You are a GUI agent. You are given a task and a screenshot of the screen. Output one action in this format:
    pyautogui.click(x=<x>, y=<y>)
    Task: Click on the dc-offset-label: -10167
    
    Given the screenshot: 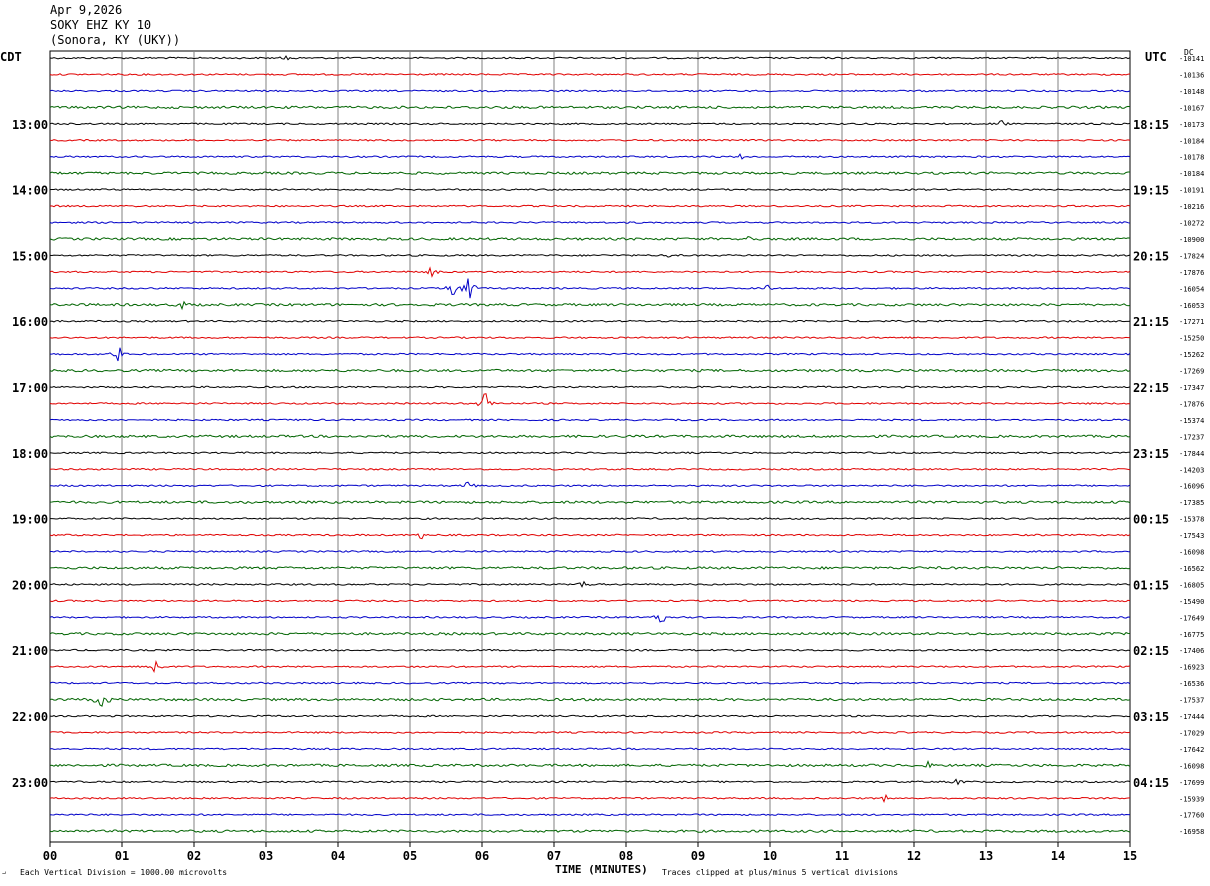 What is the action you would take?
    pyautogui.click(x=1191, y=108)
    